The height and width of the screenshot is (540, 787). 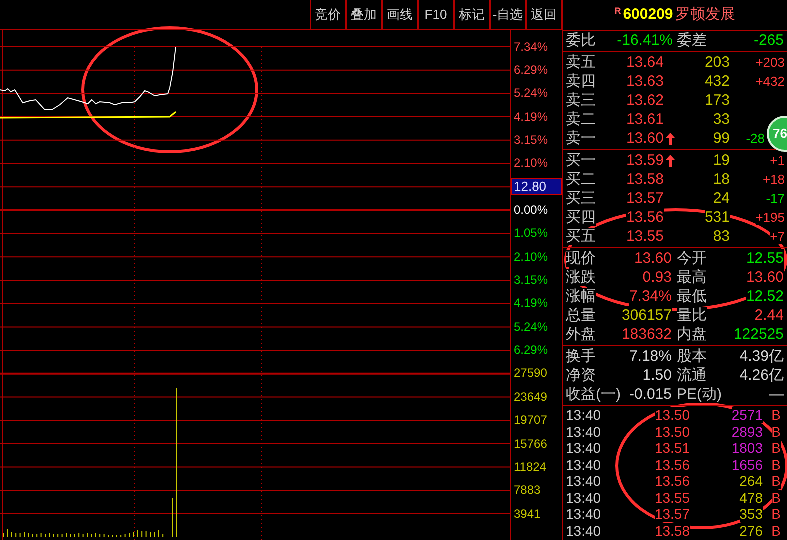 What do you see at coordinates (770, 81) in the screenshot?
I see `order-change: +432` at bounding box center [770, 81].